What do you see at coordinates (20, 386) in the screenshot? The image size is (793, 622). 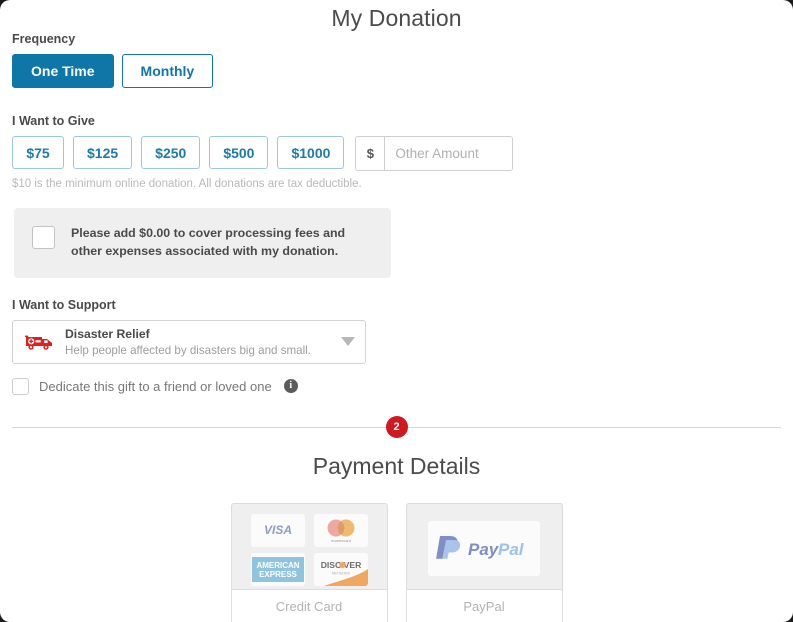 I see `dedicate-gift-checkbox` at bounding box center [20, 386].